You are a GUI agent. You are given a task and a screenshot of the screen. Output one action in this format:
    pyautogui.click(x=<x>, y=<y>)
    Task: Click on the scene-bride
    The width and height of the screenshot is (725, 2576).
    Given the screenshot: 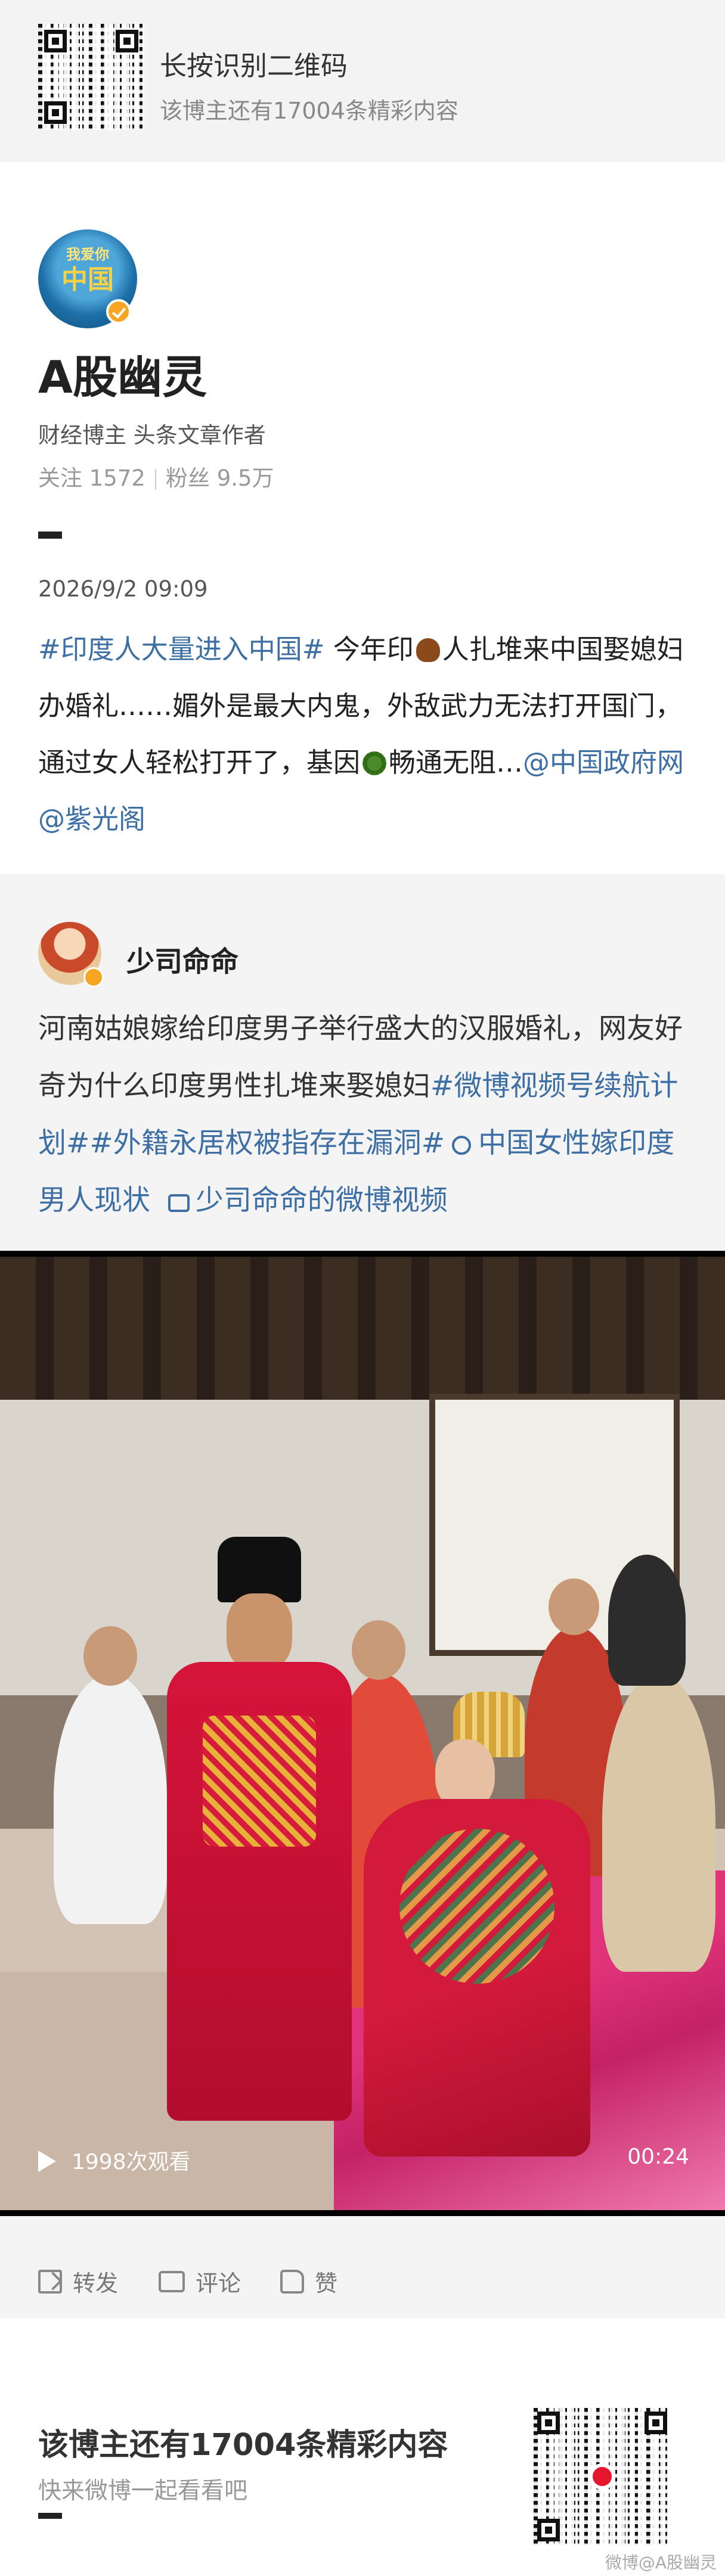 What is the action you would take?
    pyautogui.click(x=477, y=1924)
    